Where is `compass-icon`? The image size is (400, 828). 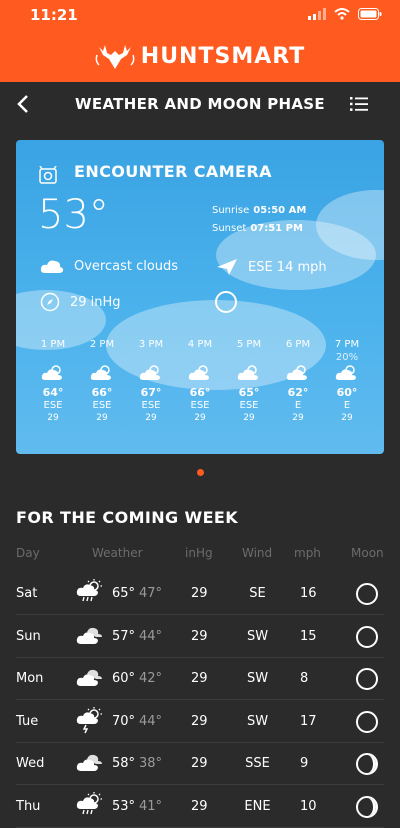
compass-icon is located at coordinates (50, 302).